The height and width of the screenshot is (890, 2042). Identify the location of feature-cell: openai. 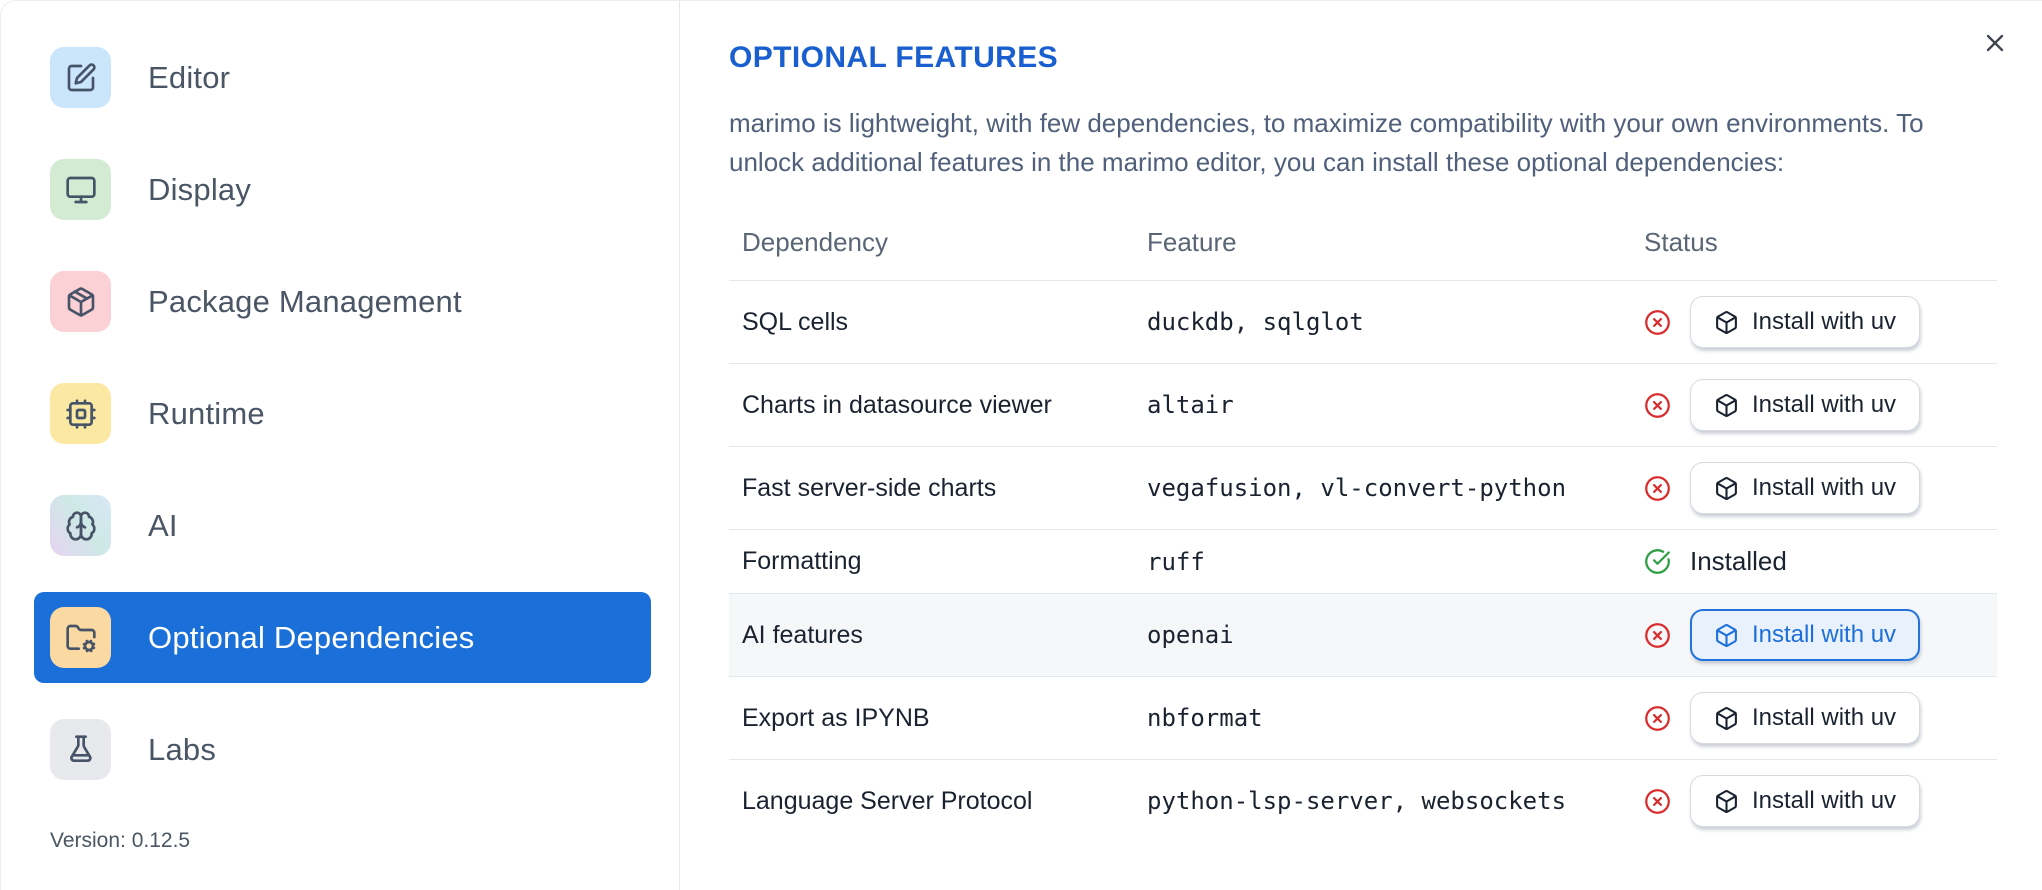
(1382, 635).